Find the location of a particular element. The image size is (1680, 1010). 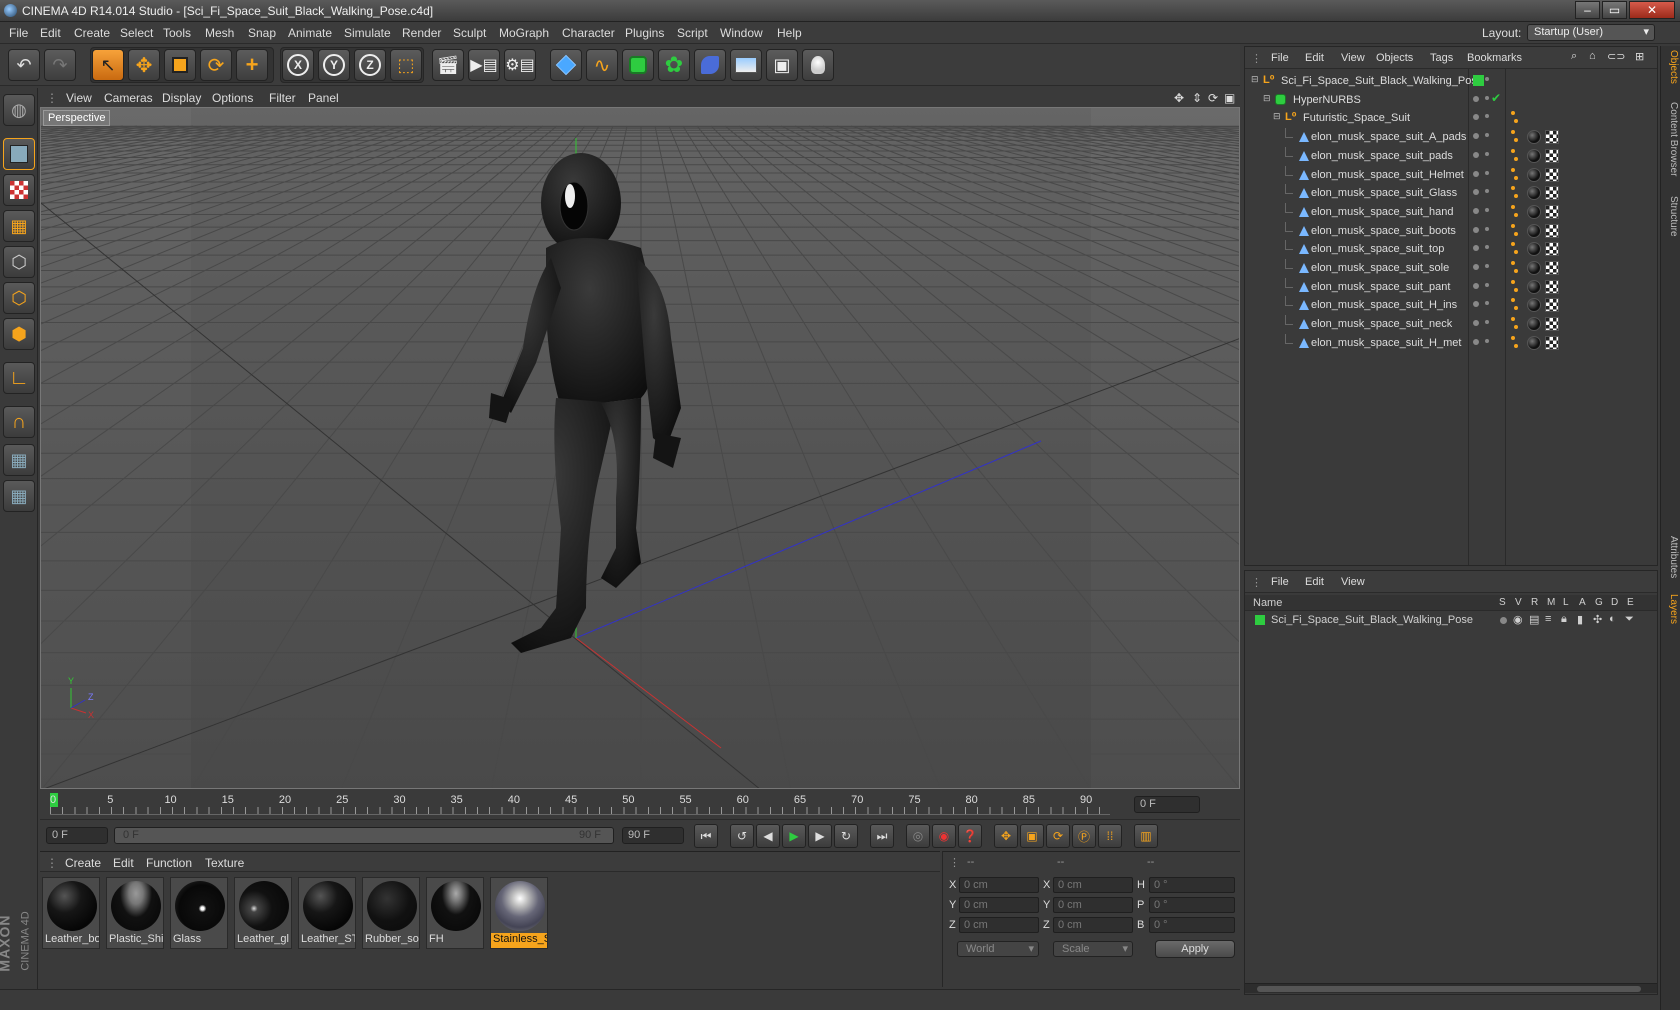

rotation-h-field: 0 ° is located at coordinates (1192, 885).